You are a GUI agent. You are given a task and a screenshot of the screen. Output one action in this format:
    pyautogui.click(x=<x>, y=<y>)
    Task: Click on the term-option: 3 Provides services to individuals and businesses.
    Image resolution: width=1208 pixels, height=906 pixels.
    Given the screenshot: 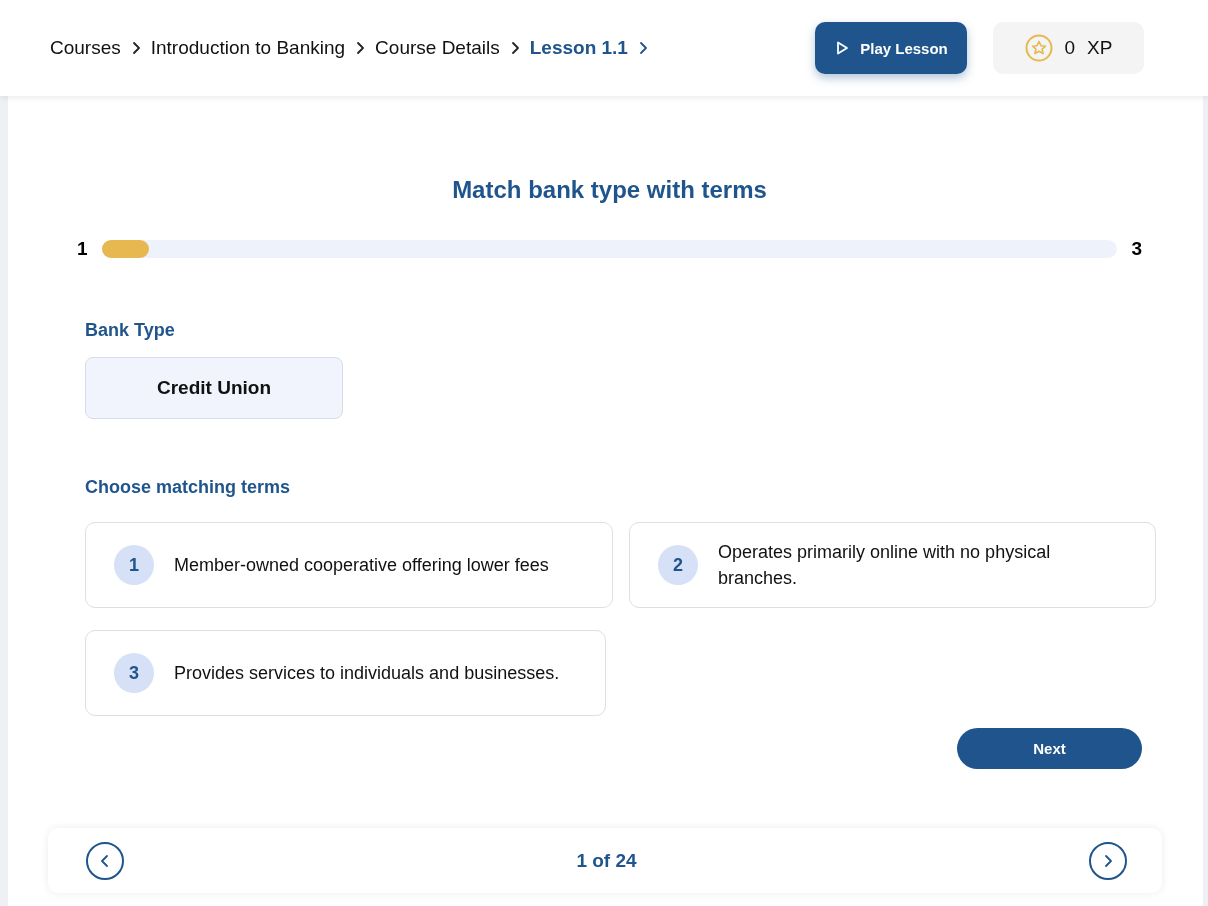 What is the action you would take?
    pyautogui.click(x=345, y=673)
    